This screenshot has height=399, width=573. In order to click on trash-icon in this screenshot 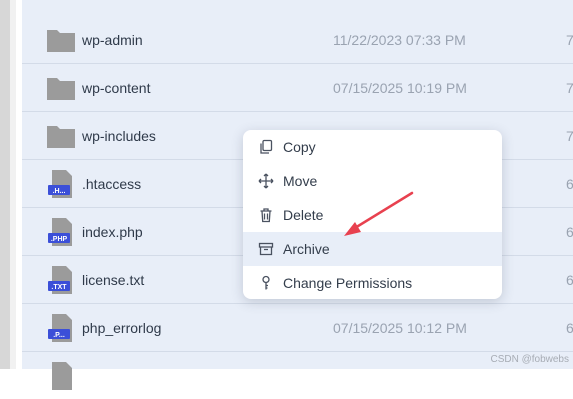, I will do `click(266, 215)`.